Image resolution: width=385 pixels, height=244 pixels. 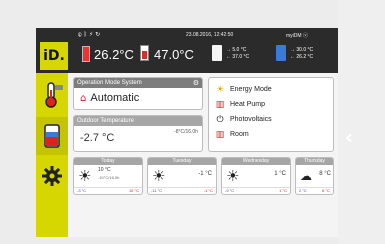 What do you see at coordinates (302, 57) in the screenshot?
I see `flow-2-in: ← 26.2 °C` at bounding box center [302, 57].